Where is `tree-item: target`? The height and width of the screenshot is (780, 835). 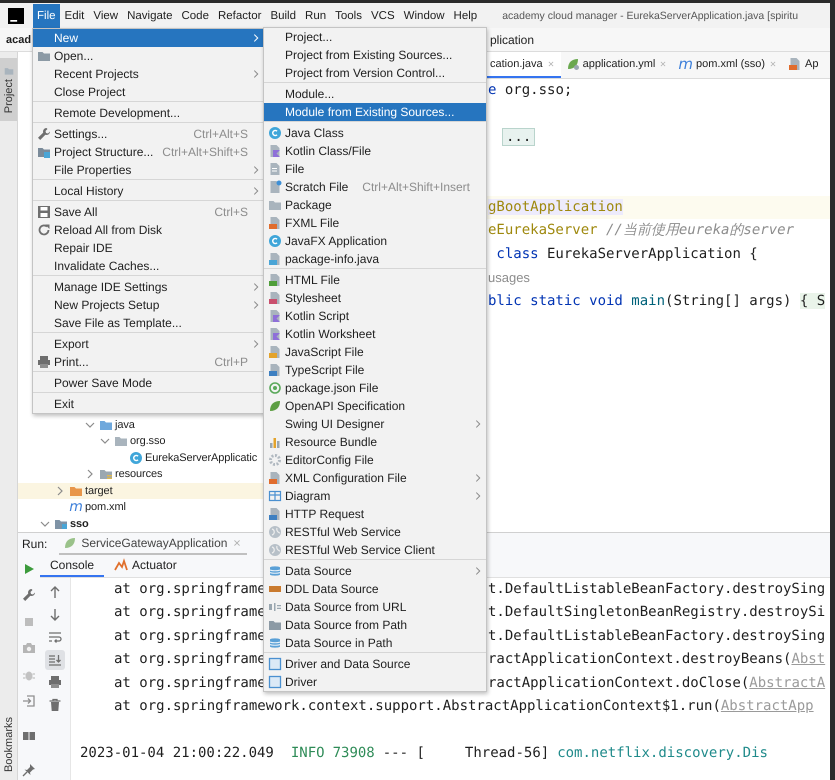 tree-item: target is located at coordinates (99, 490).